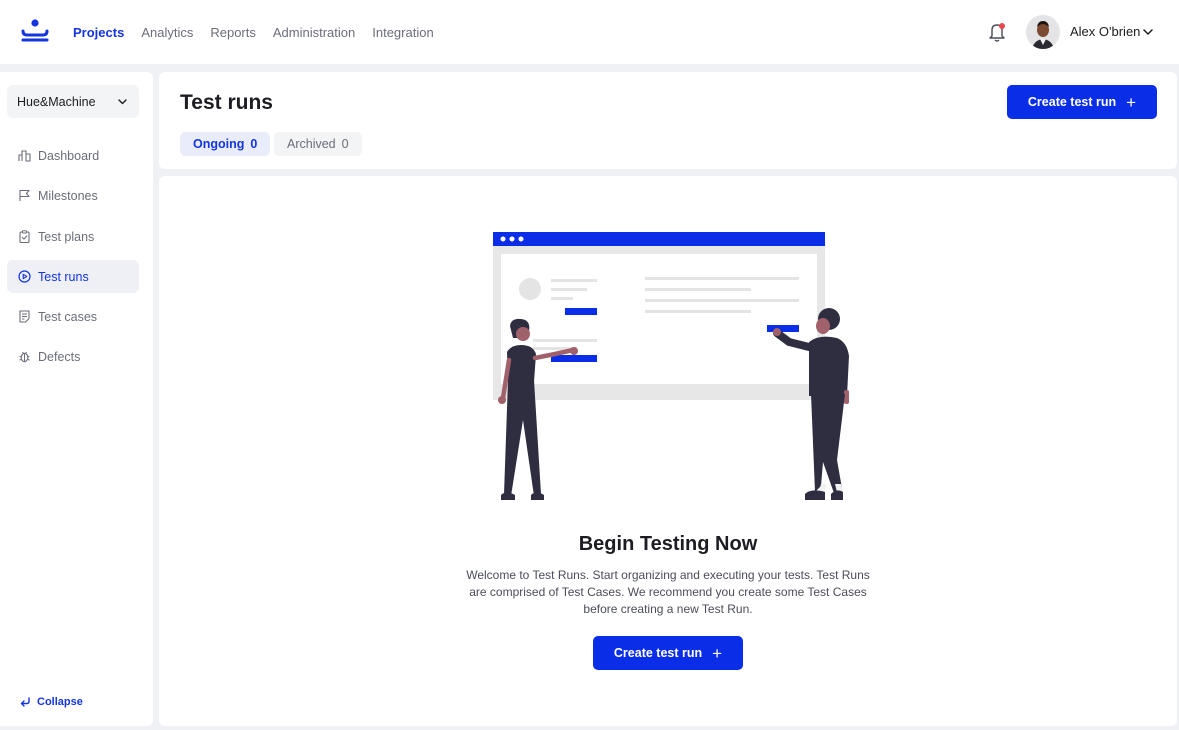 This screenshot has width=1179, height=730. I want to click on nav-analytics: Analytics, so click(167, 32).